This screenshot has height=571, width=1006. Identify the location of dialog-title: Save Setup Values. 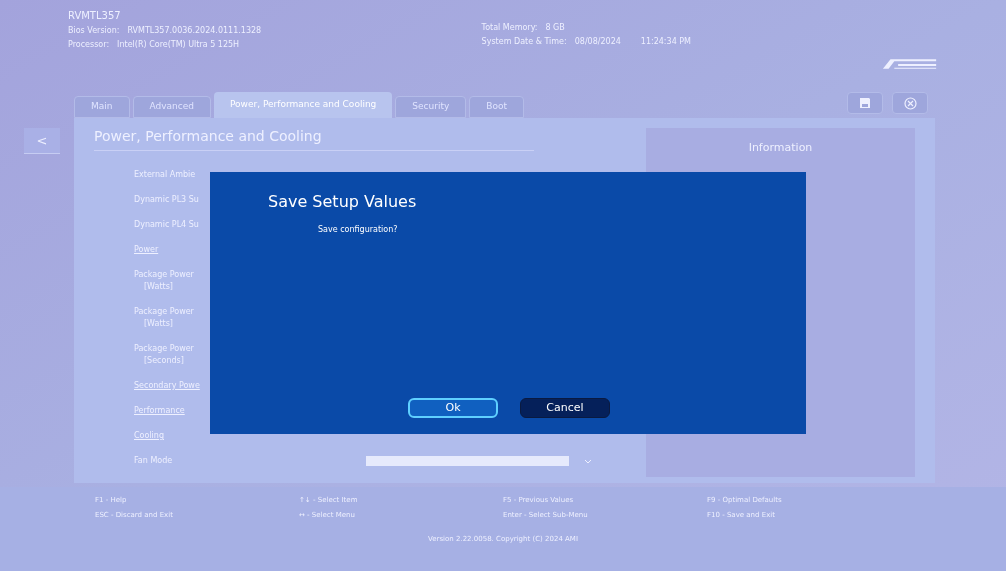
(343, 202).